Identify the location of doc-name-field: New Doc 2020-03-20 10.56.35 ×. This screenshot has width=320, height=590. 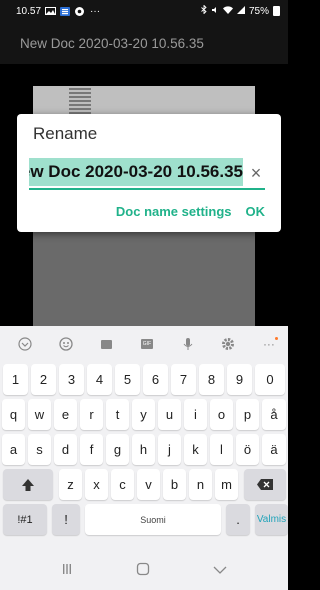
(147, 174).